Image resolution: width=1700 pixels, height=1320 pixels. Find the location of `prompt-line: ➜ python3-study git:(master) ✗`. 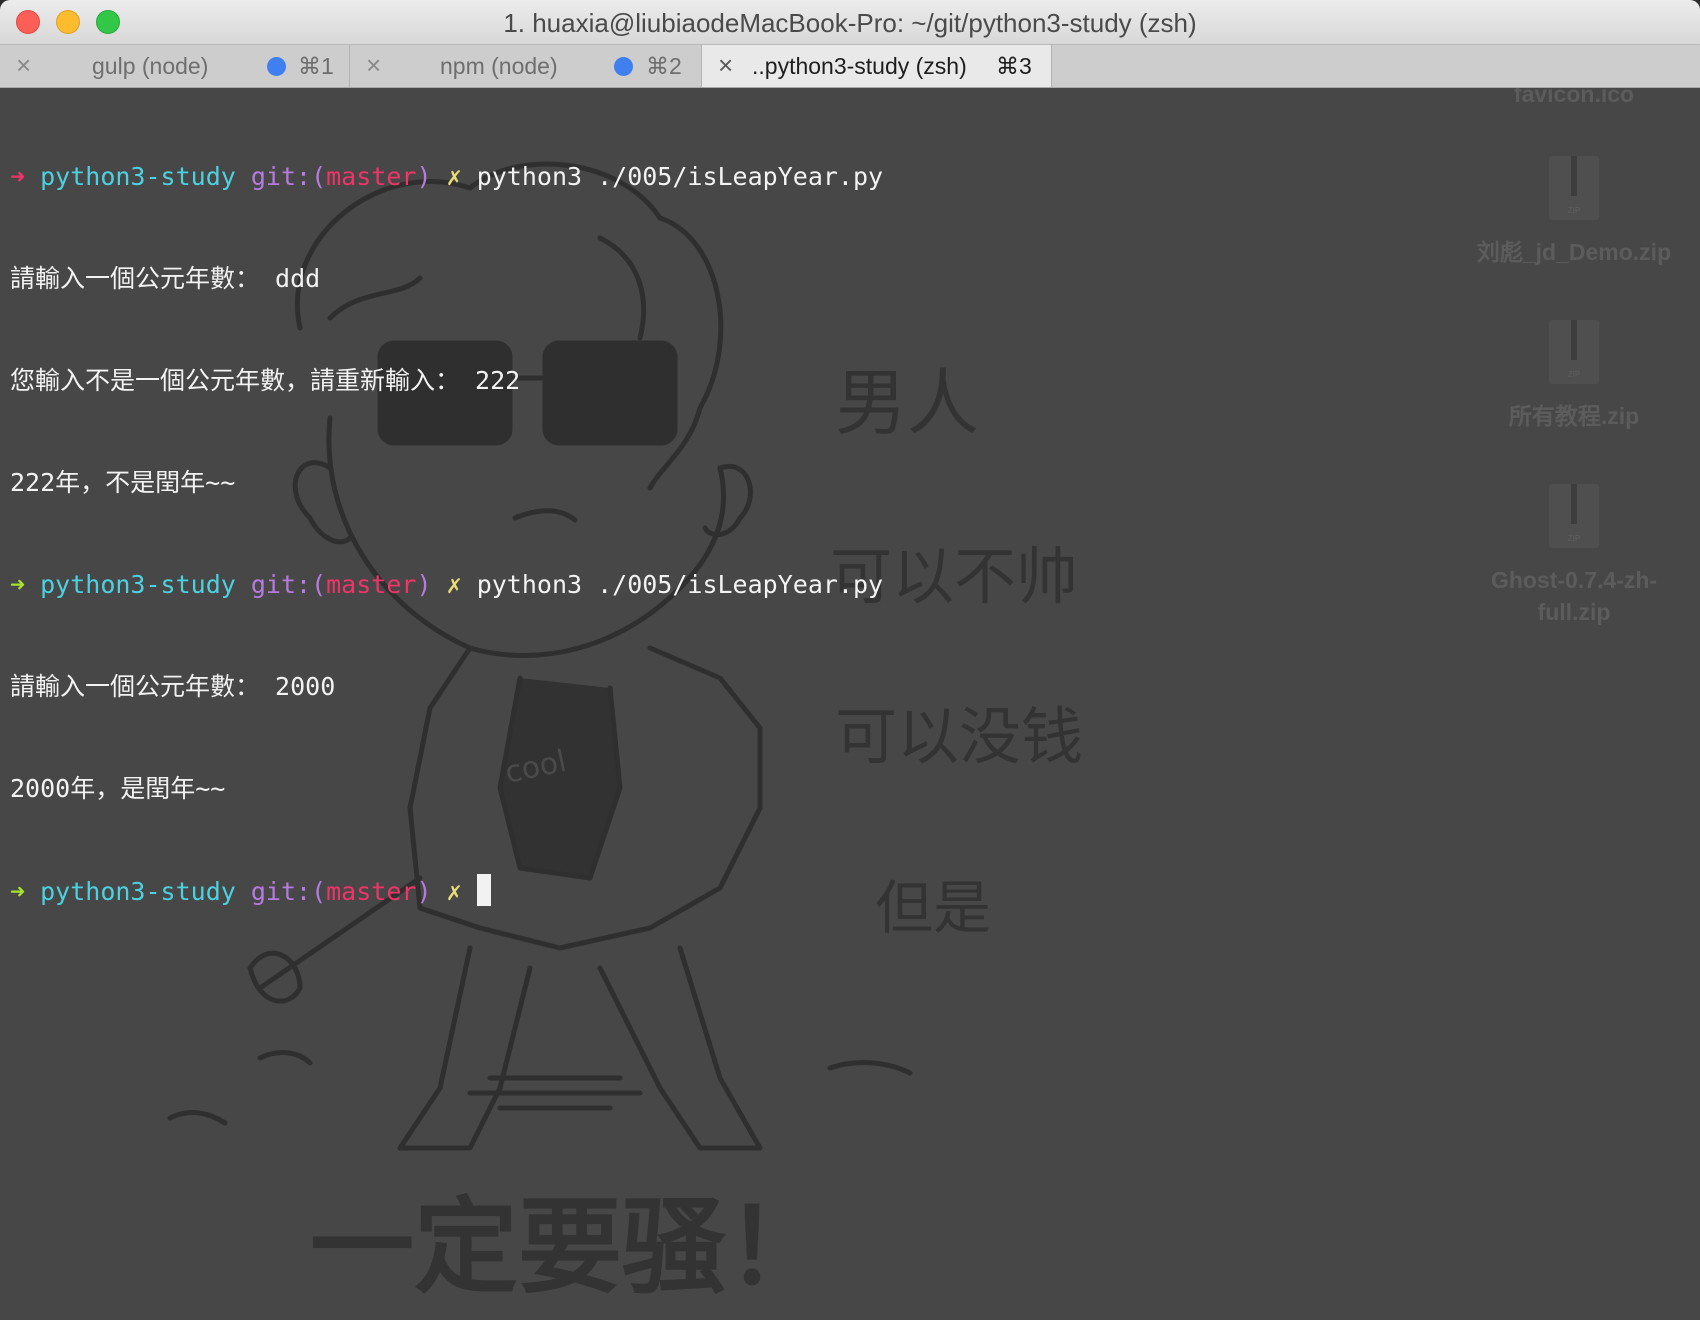

prompt-line: ➜ python3-study git:(master) ✗ is located at coordinates (446, 891).